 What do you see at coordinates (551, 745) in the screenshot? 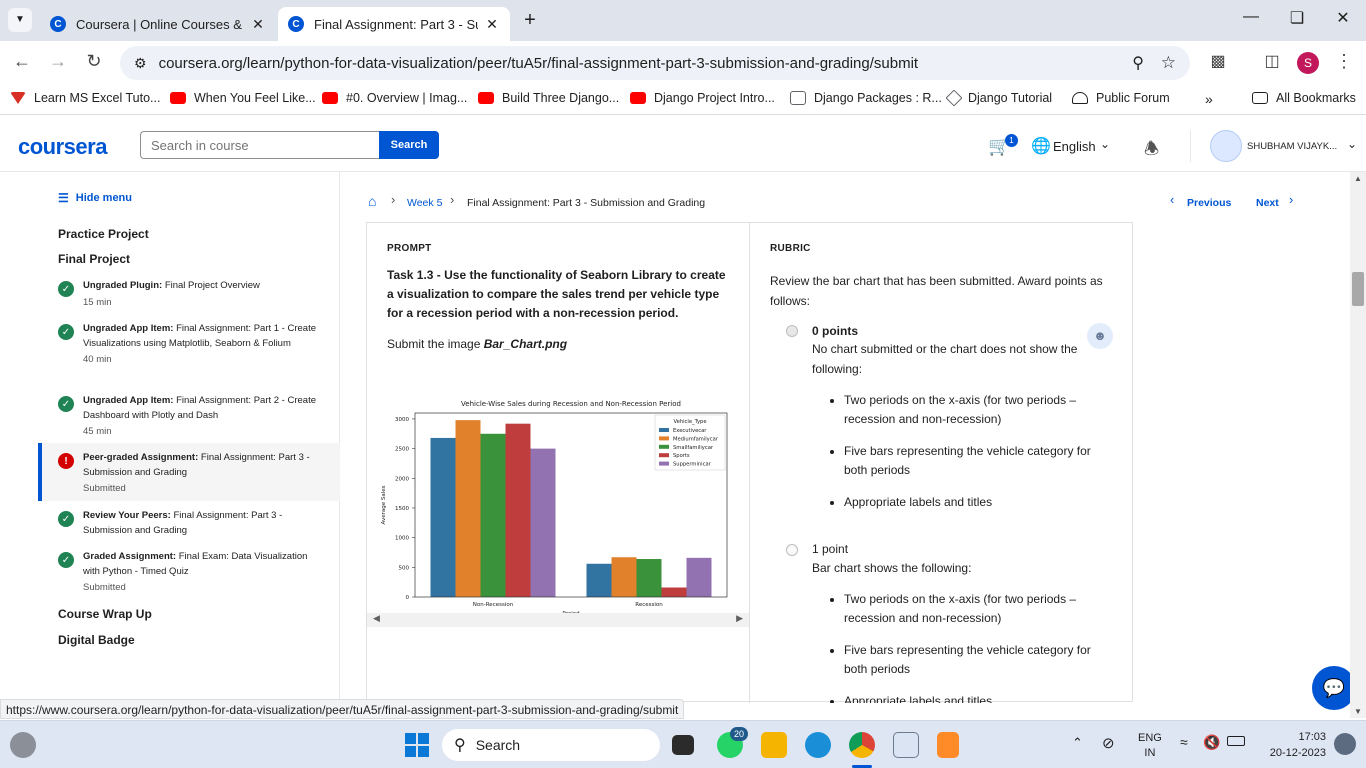
I see `taskbar-search: ⚲ Search` at bounding box center [551, 745].